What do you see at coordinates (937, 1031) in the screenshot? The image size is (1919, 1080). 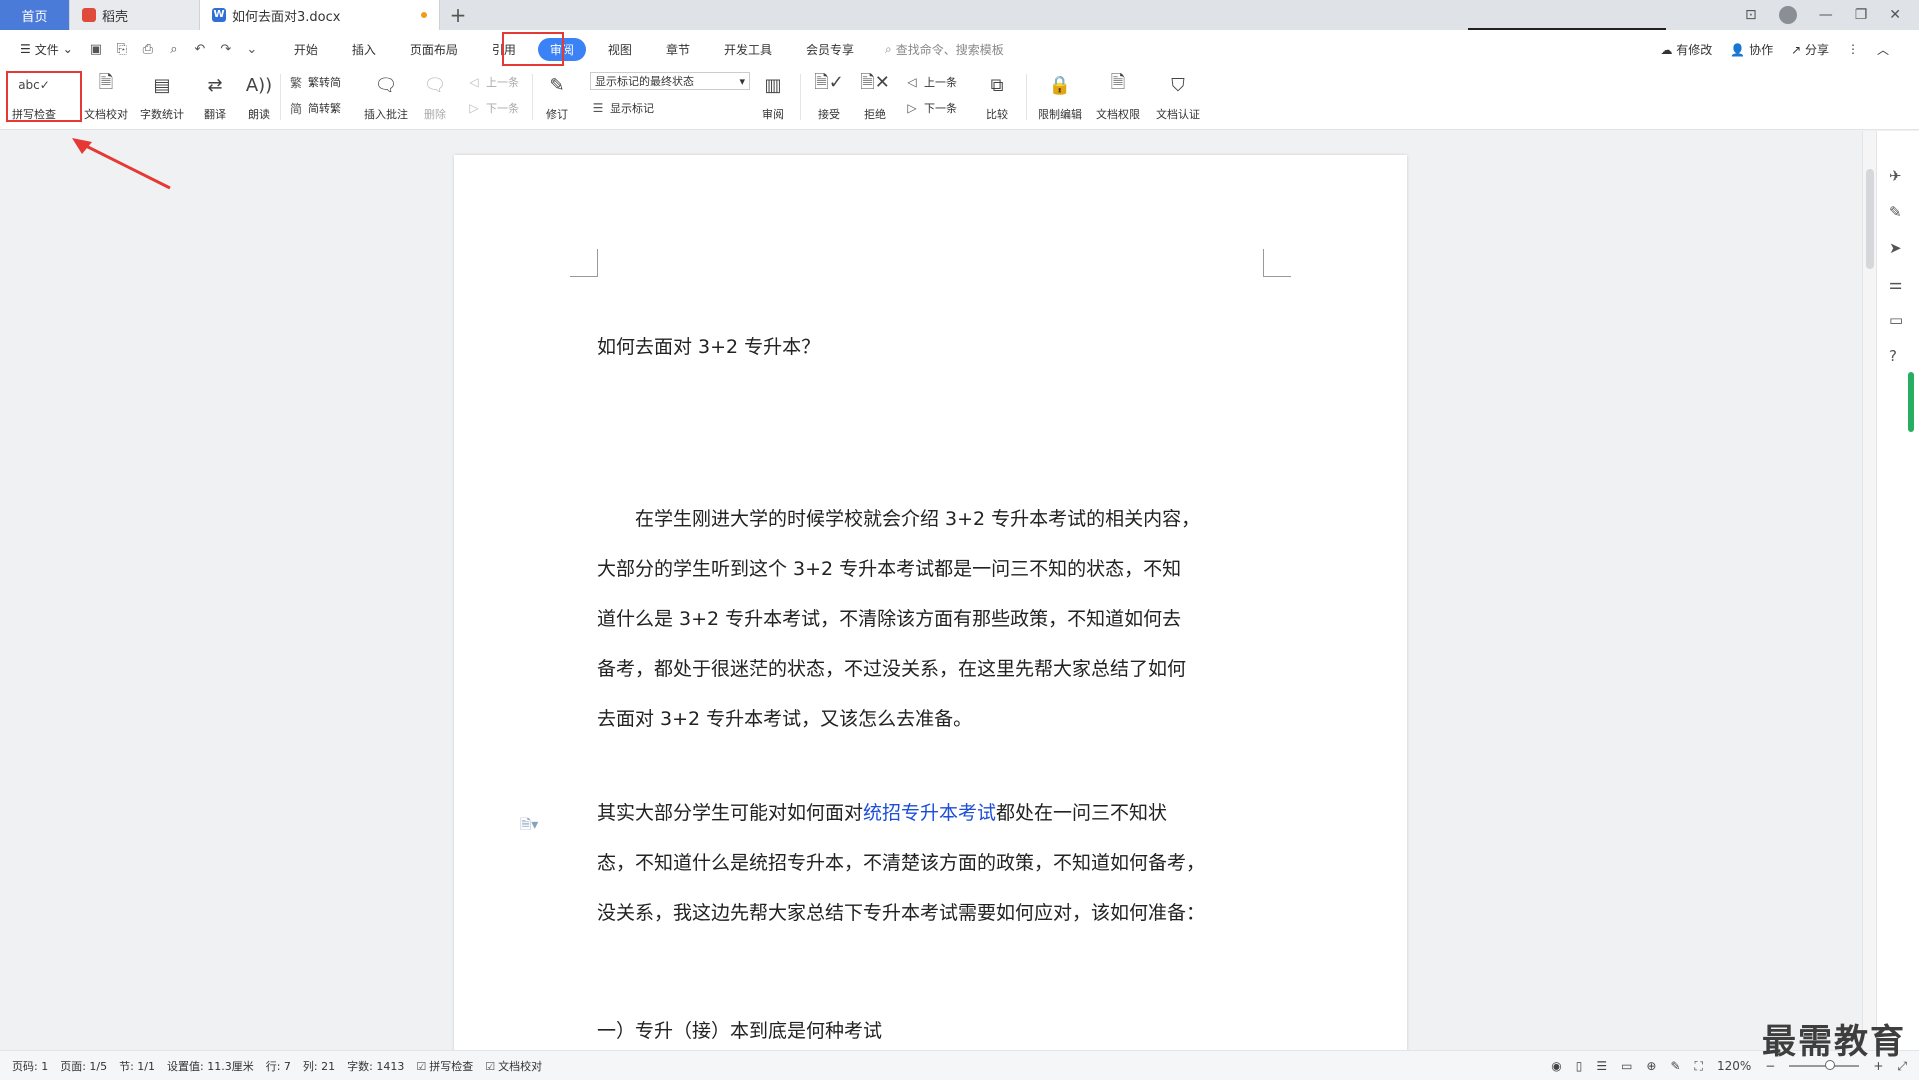 I see `section-heading: 一）专升（接）本到底是何种考试` at bounding box center [937, 1031].